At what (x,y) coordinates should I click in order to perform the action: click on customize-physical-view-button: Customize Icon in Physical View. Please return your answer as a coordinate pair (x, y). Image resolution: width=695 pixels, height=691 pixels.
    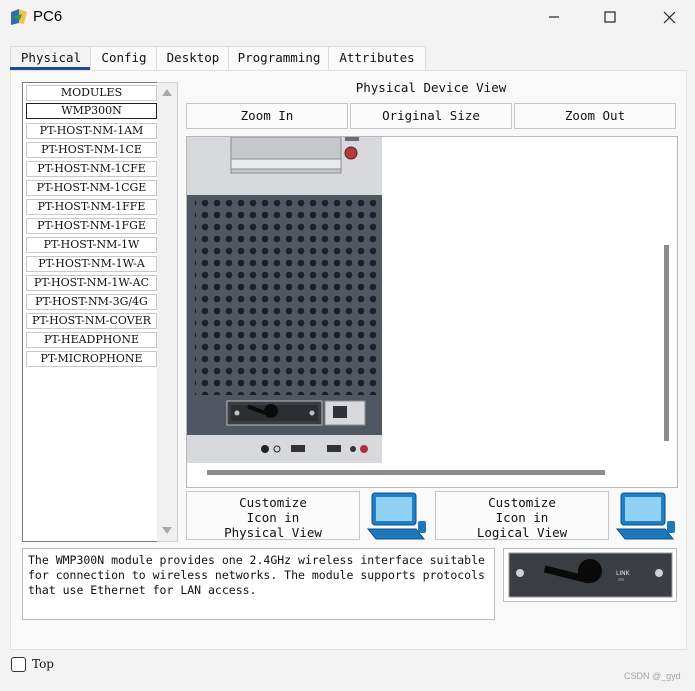
    Looking at the image, I should click on (273, 515).